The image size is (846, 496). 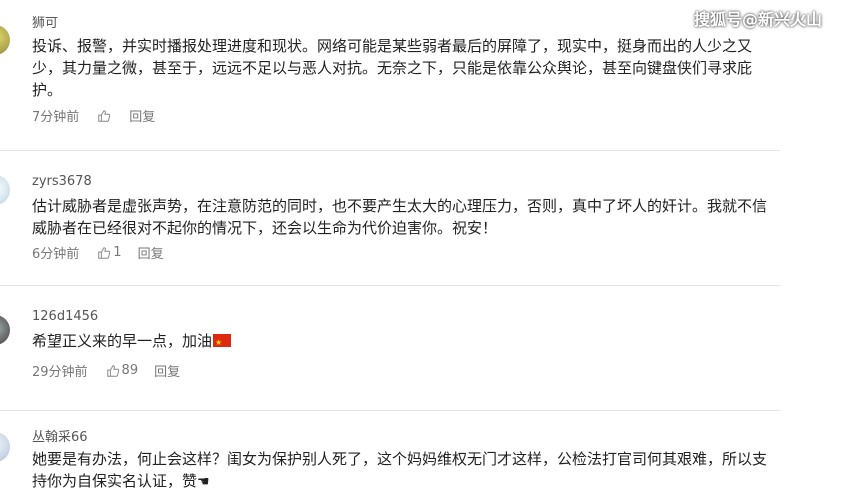 I want to click on comment-username: zyrs3678, so click(x=62, y=181).